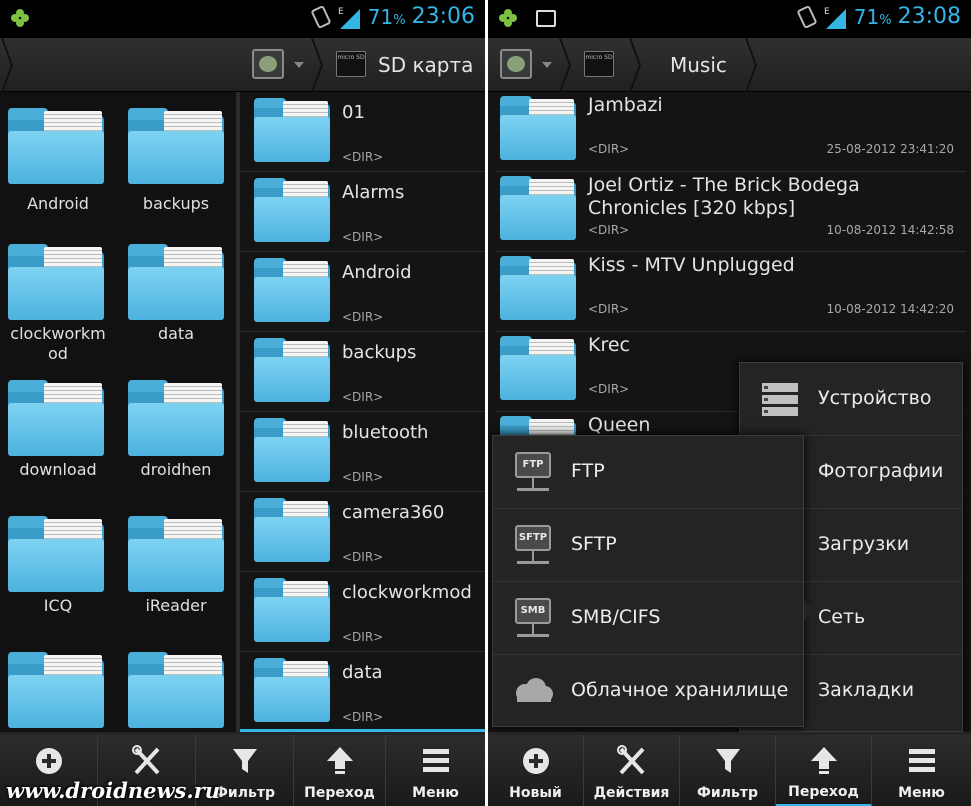 This screenshot has width=971, height=806. I want to click on list-item: bluetooth <DIR>, so click(362, 452).